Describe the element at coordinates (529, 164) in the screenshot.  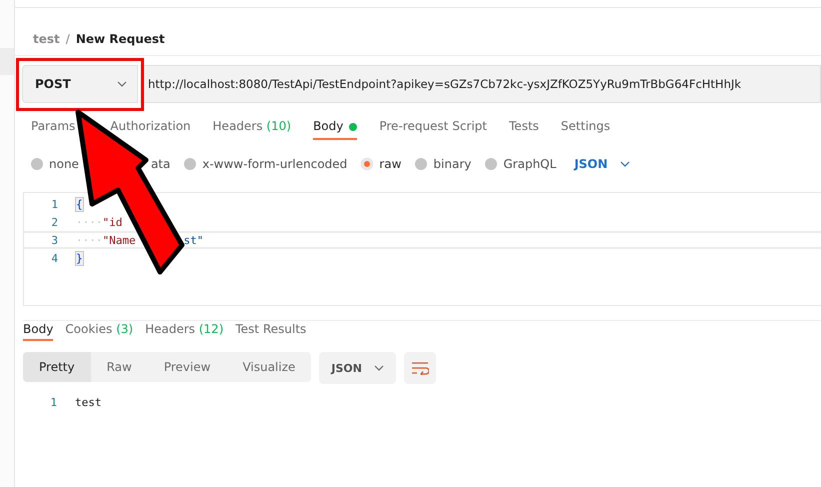
I see `radio-label: GraphQL` at that location.